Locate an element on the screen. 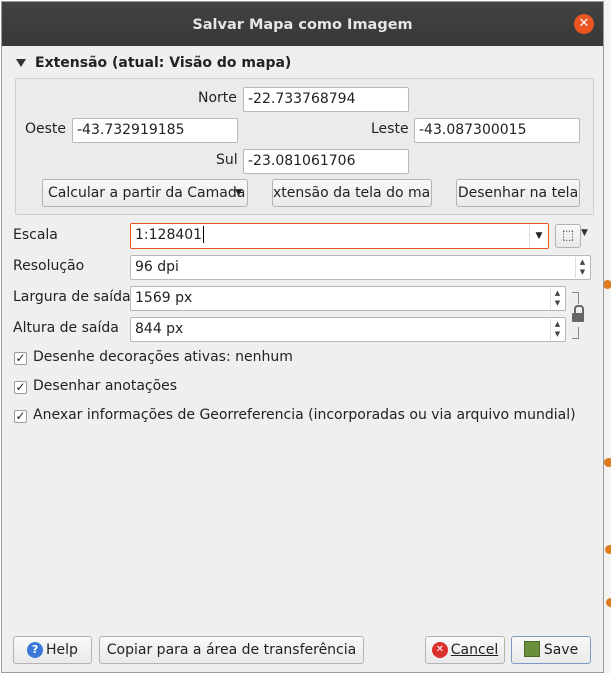 The image size is (611, 673). west-input: -43.732919185 is located at coordinates (155, 130).